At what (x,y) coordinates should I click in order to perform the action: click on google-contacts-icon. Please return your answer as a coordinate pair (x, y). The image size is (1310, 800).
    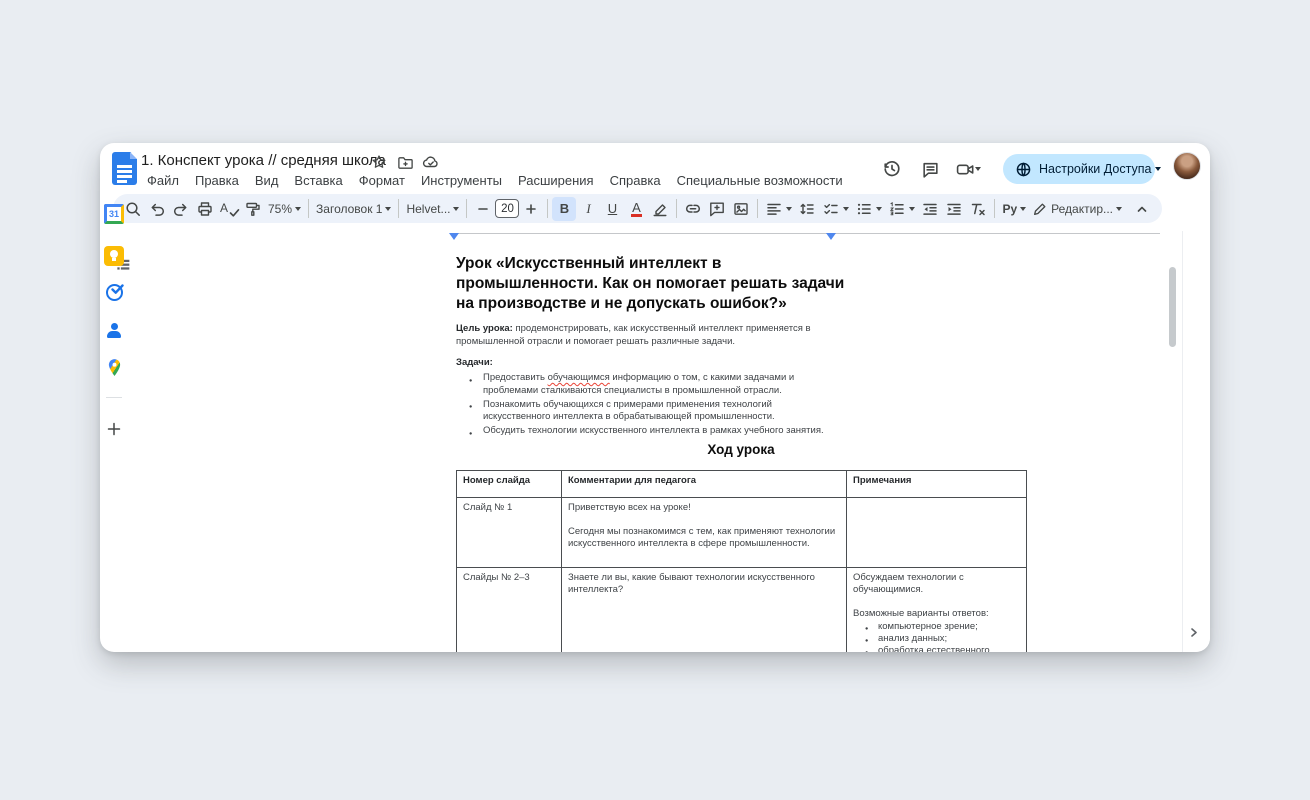
    Looking at the image, I should click on (114, 331).